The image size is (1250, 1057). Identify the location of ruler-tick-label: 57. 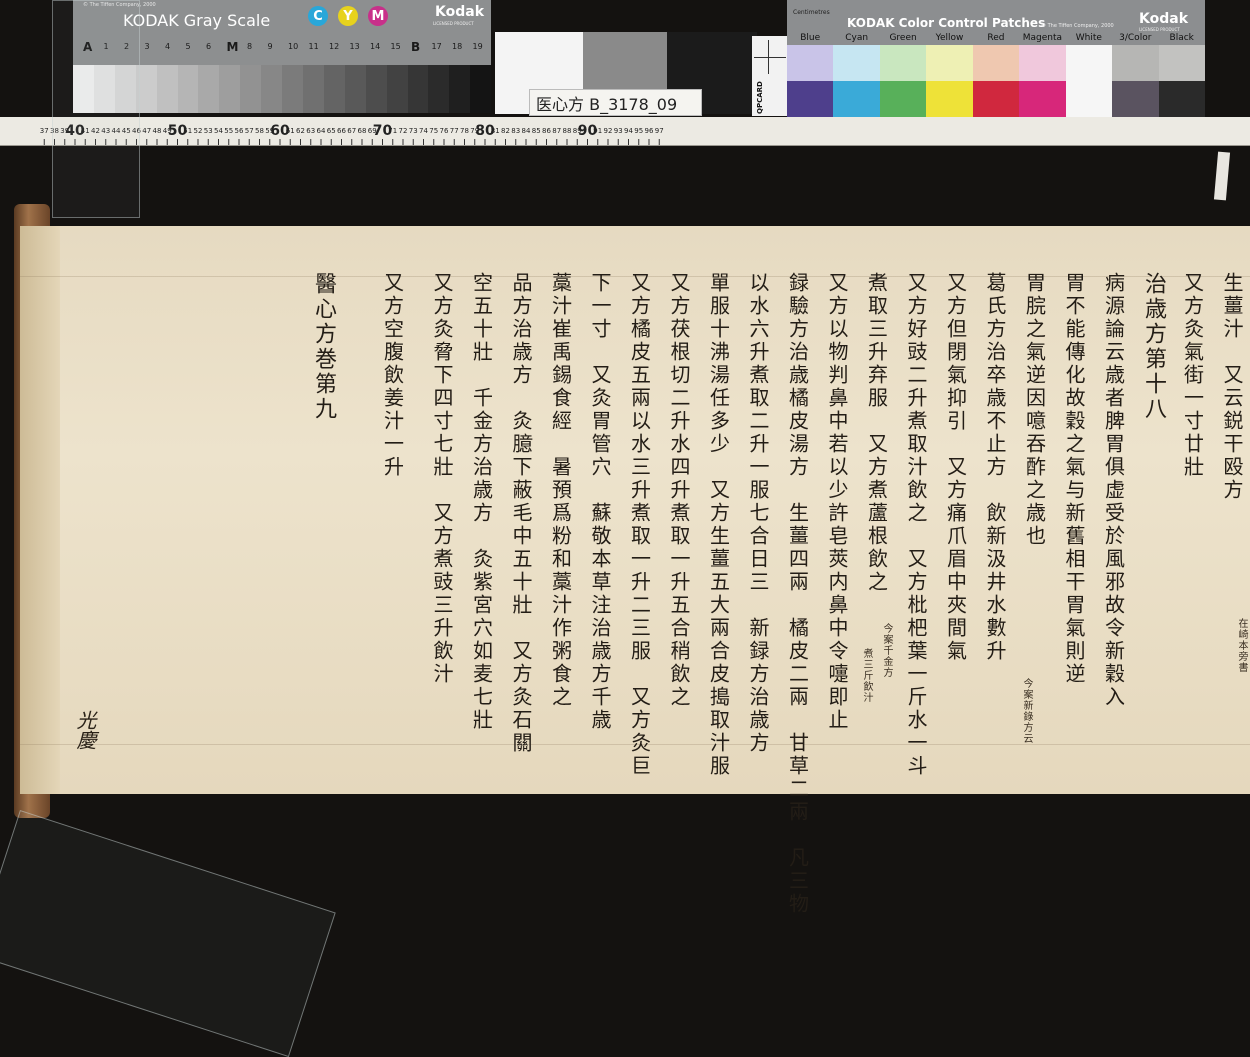
(249, 131).